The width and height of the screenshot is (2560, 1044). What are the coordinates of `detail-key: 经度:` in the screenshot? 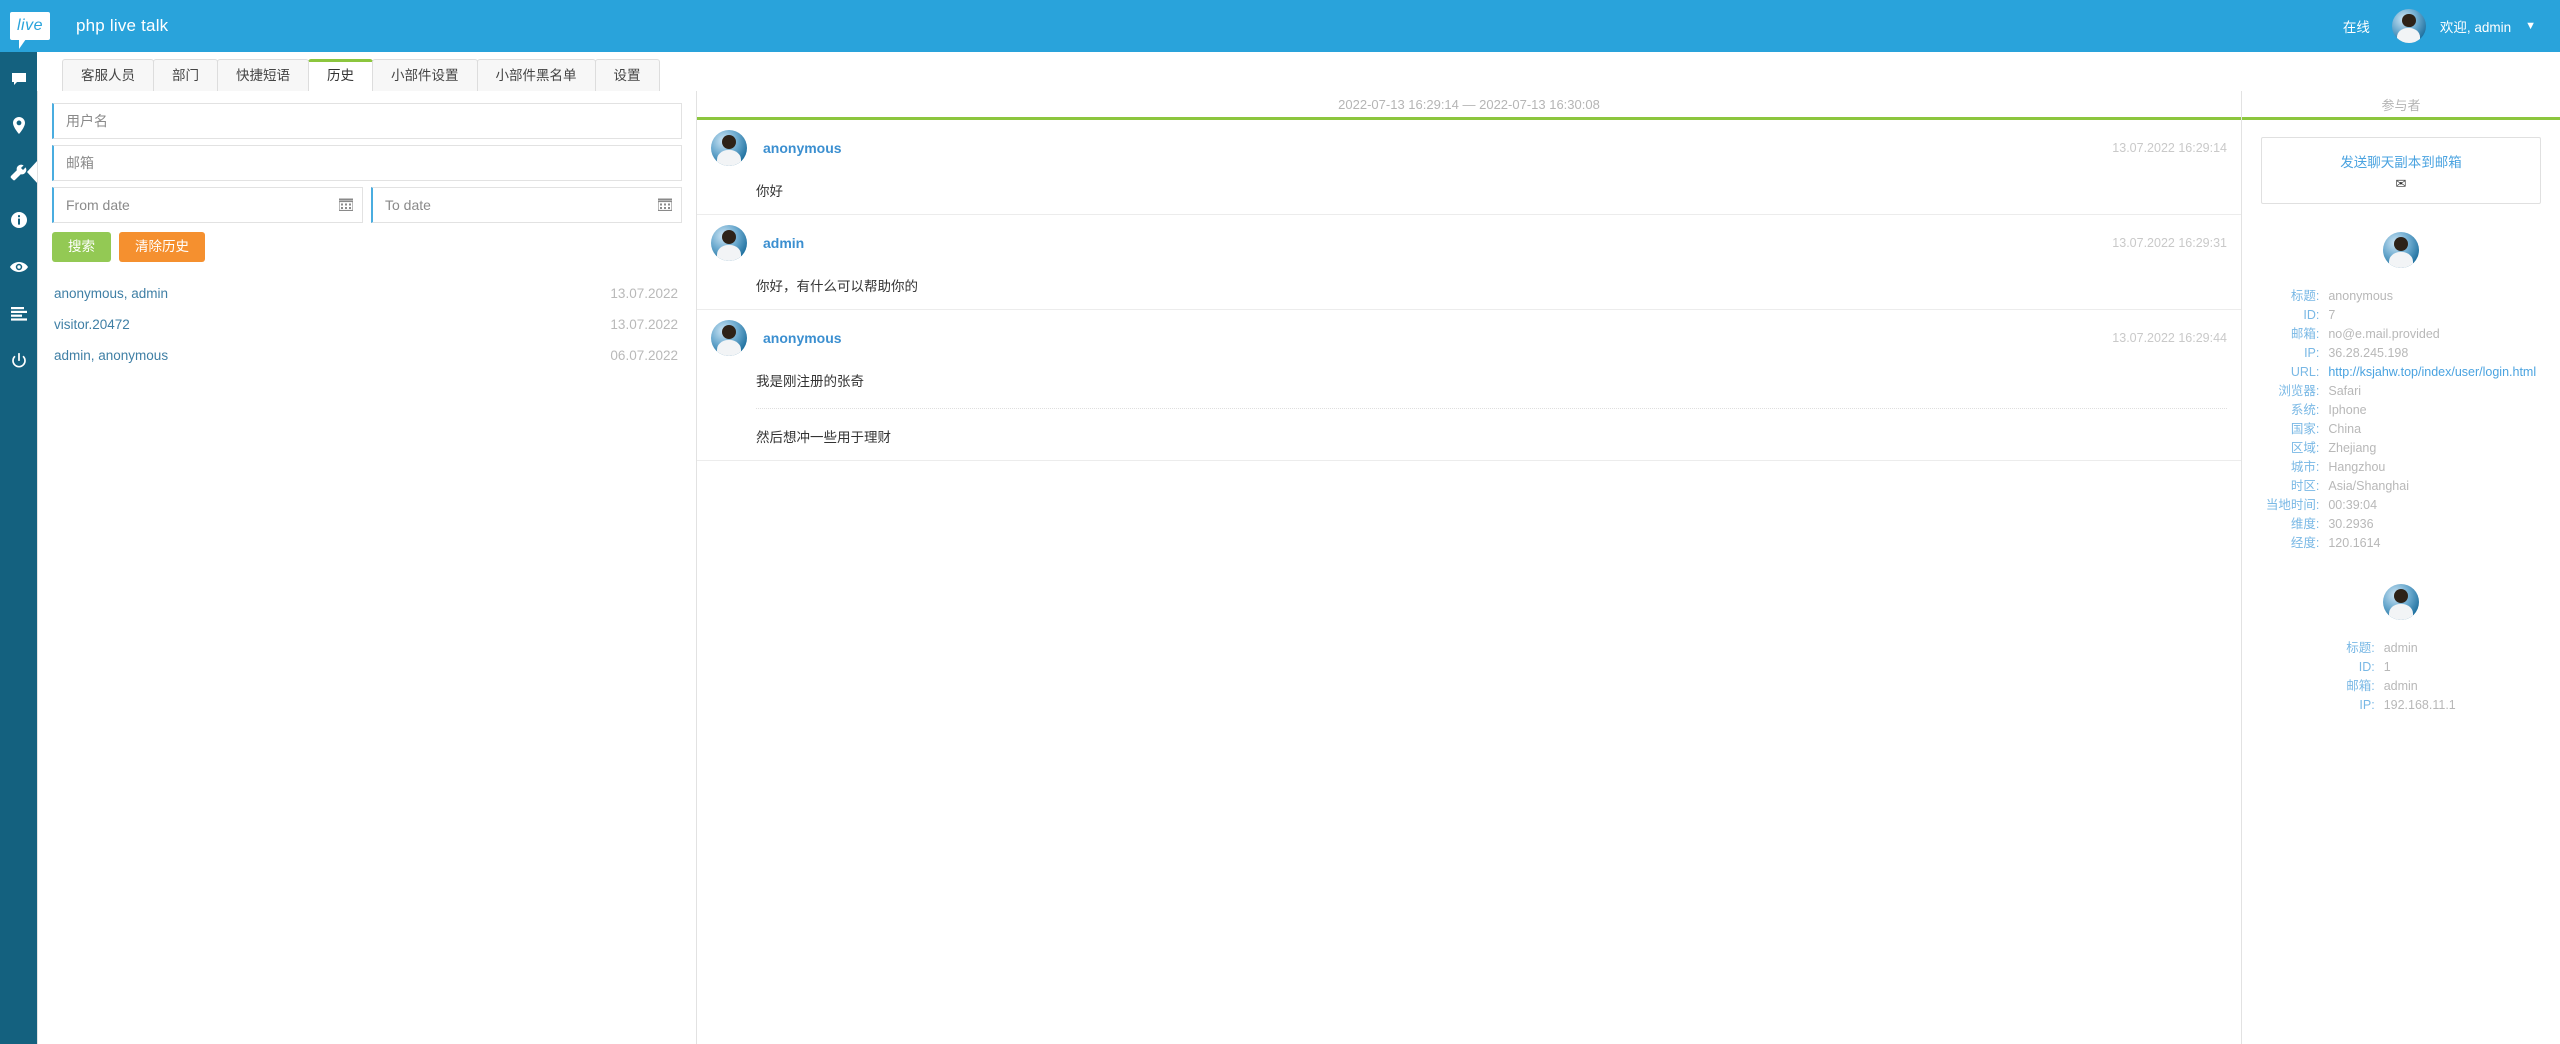 It's located at (2305, 542).